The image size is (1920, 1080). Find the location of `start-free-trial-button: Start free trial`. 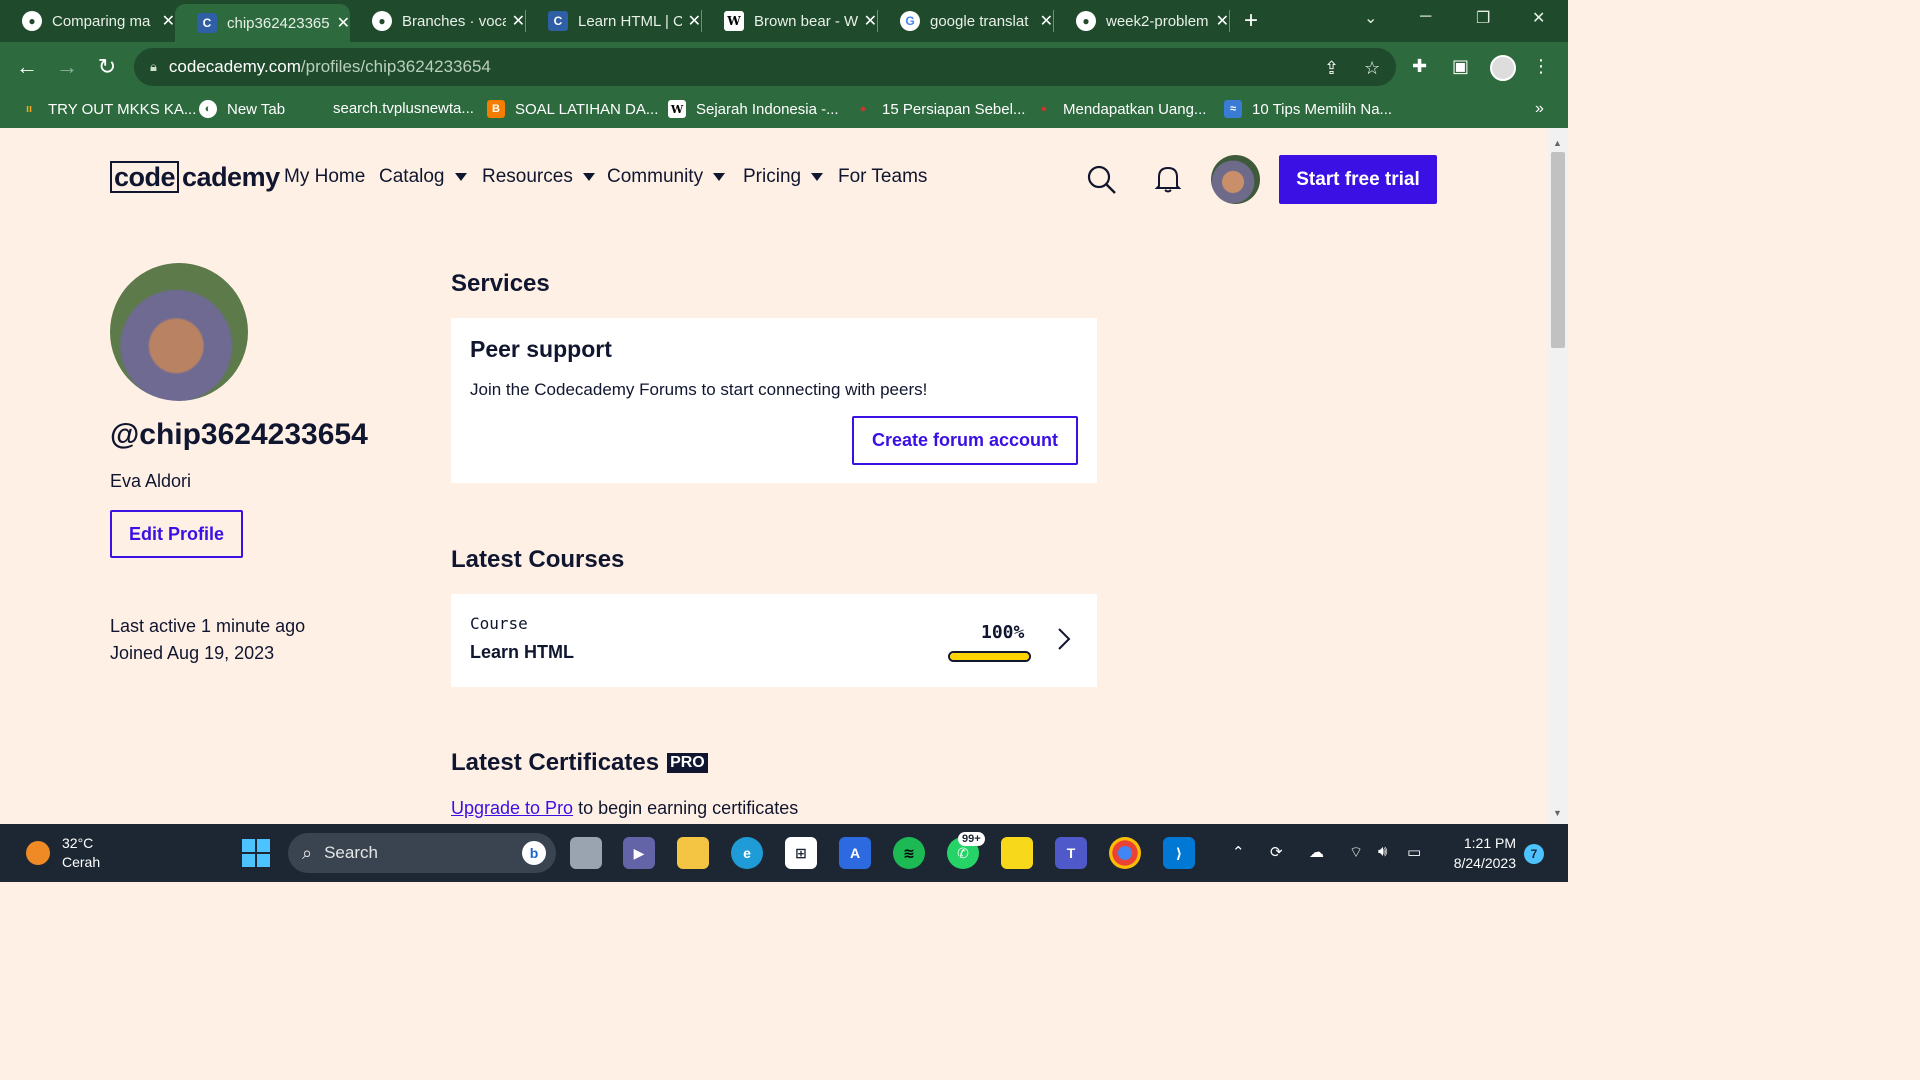

start-free-trial-button: Start free trial is located at coordinates (1358, 179).